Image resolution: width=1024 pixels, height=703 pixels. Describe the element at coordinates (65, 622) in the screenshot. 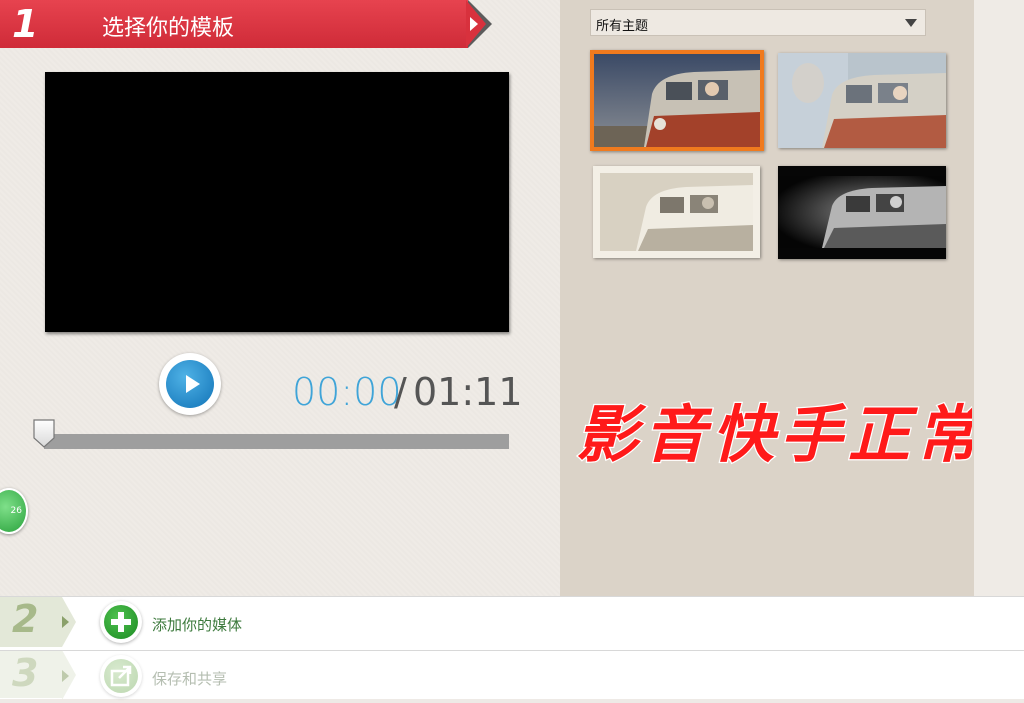

I see `step2-chevron-icon` at that location.